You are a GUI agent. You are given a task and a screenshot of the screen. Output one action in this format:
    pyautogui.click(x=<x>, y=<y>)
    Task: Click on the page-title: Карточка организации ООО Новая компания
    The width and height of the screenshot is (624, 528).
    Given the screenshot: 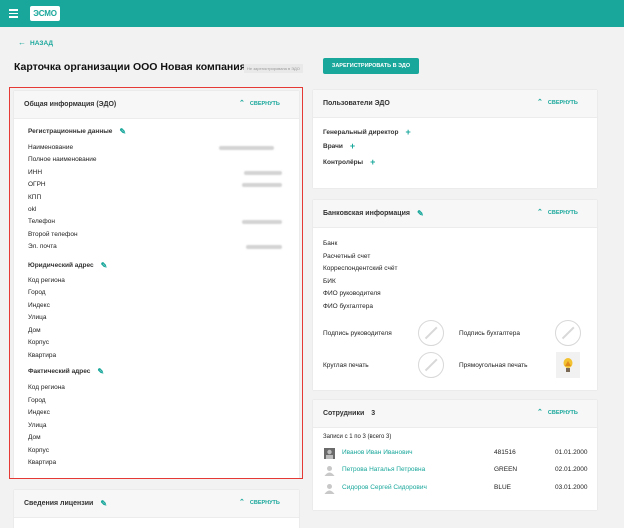 What is the action you would take?
    pyautogui.click(x=130, y=67)
    